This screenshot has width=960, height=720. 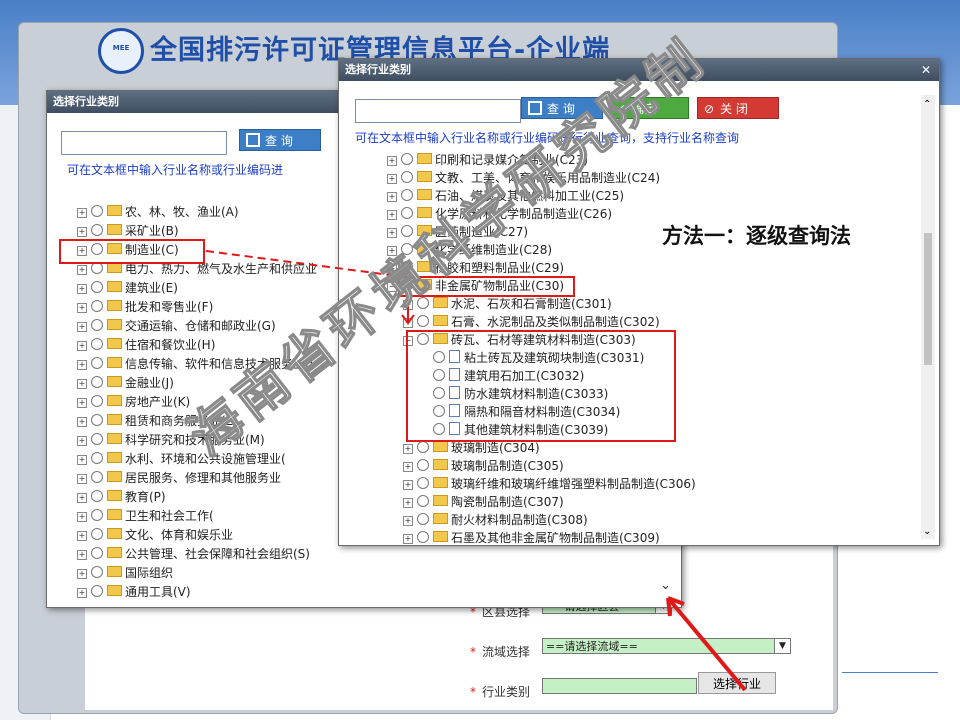 I want to click on tree-item: + 农、林、牧、渔业(A), so click(x=158, y=212).